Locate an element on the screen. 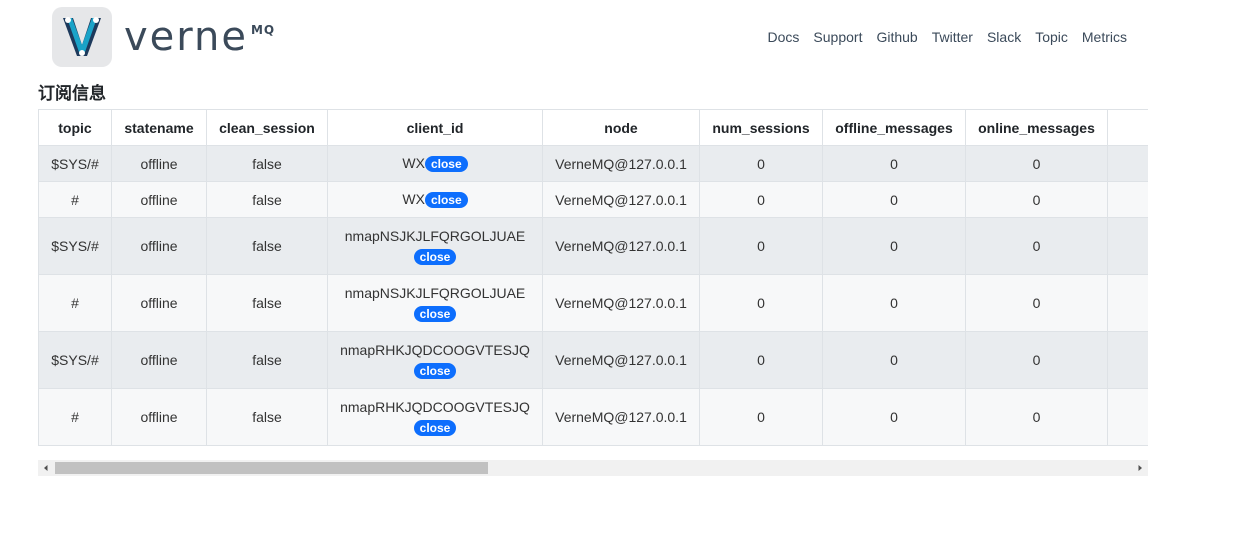 The image size is (1246, 544). column-header-online-messages: online_messages is located at coordinates (1036, 127).